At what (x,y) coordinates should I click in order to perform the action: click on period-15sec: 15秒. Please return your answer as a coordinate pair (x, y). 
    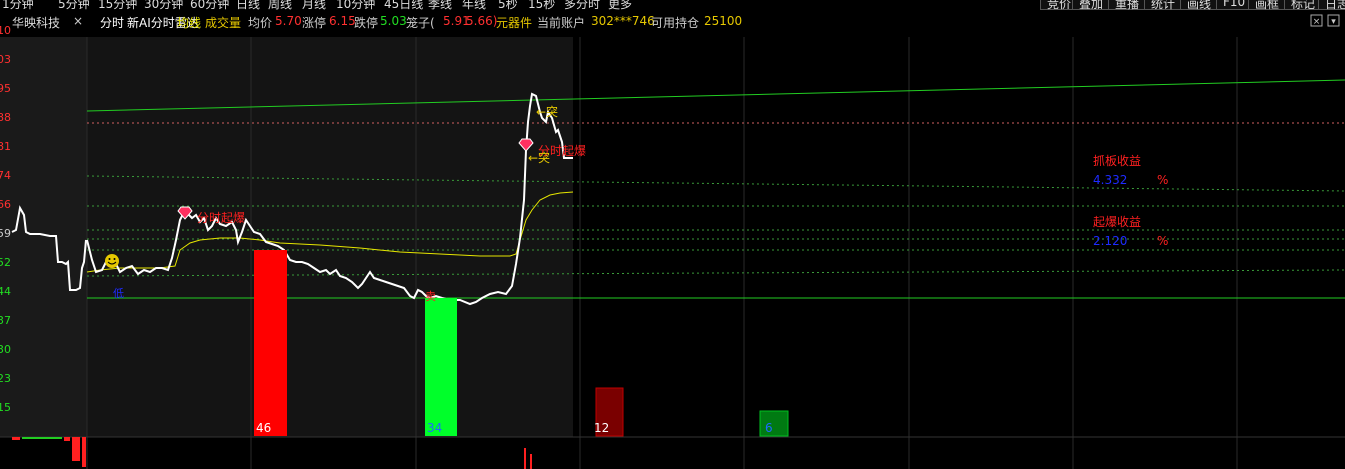
    Looking at the image, I should click on (541, 5).